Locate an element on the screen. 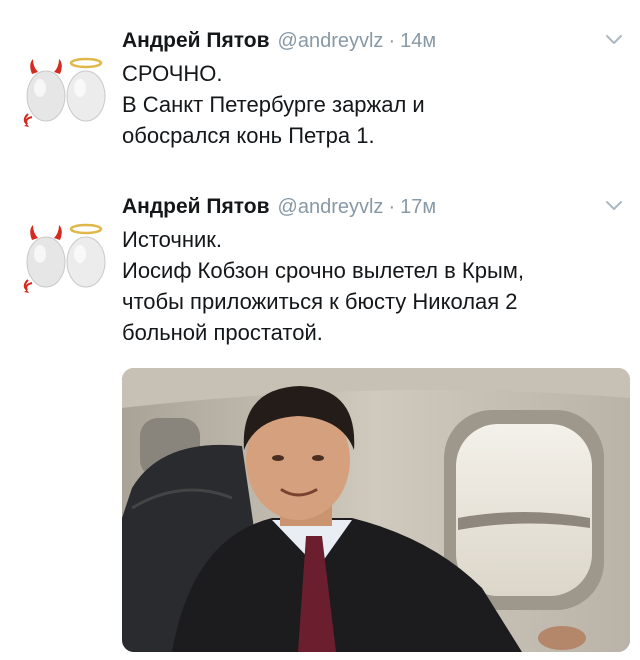 The image size is (640, 660). tweet-text-line: В Санкт Петербурге заржал и is located at coordinates (273, 104).